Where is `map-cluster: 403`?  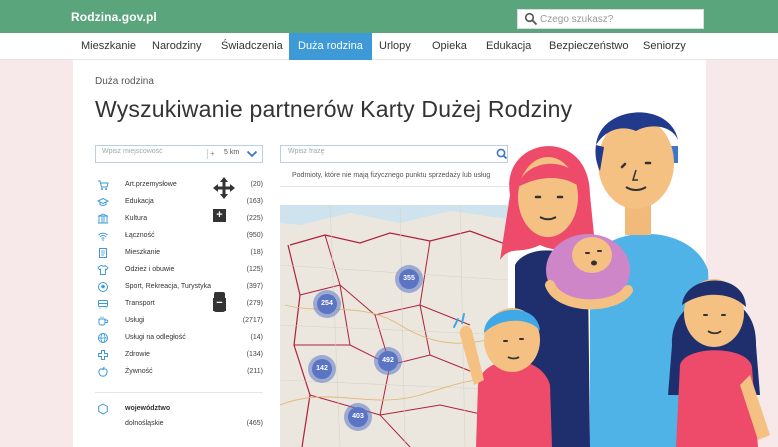
map-cluster: 403 is located at coordinates (358, 417).